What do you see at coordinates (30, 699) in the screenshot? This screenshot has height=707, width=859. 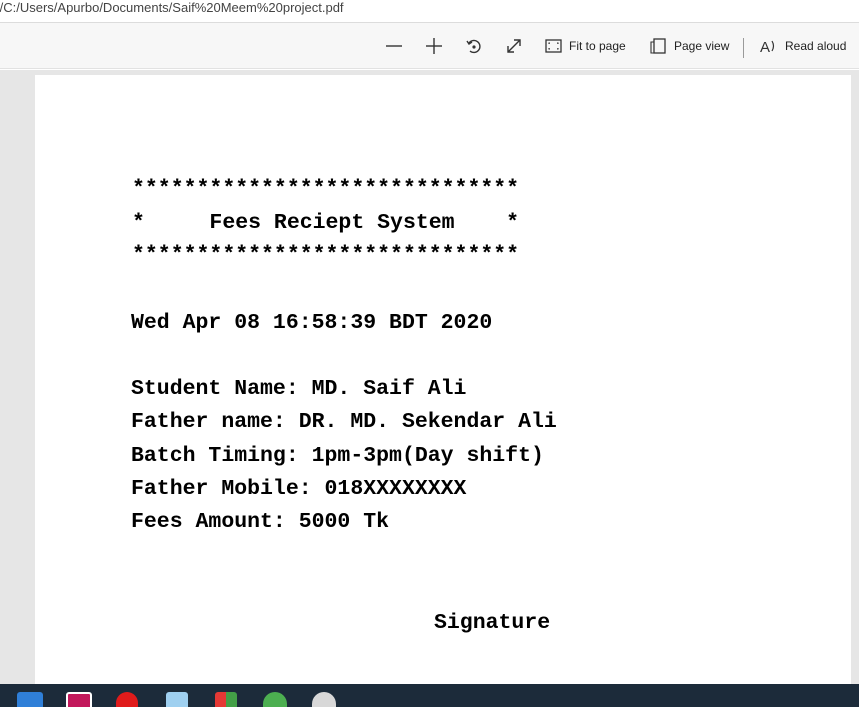 I see `mail-icon` at bounding box center [30, 699].